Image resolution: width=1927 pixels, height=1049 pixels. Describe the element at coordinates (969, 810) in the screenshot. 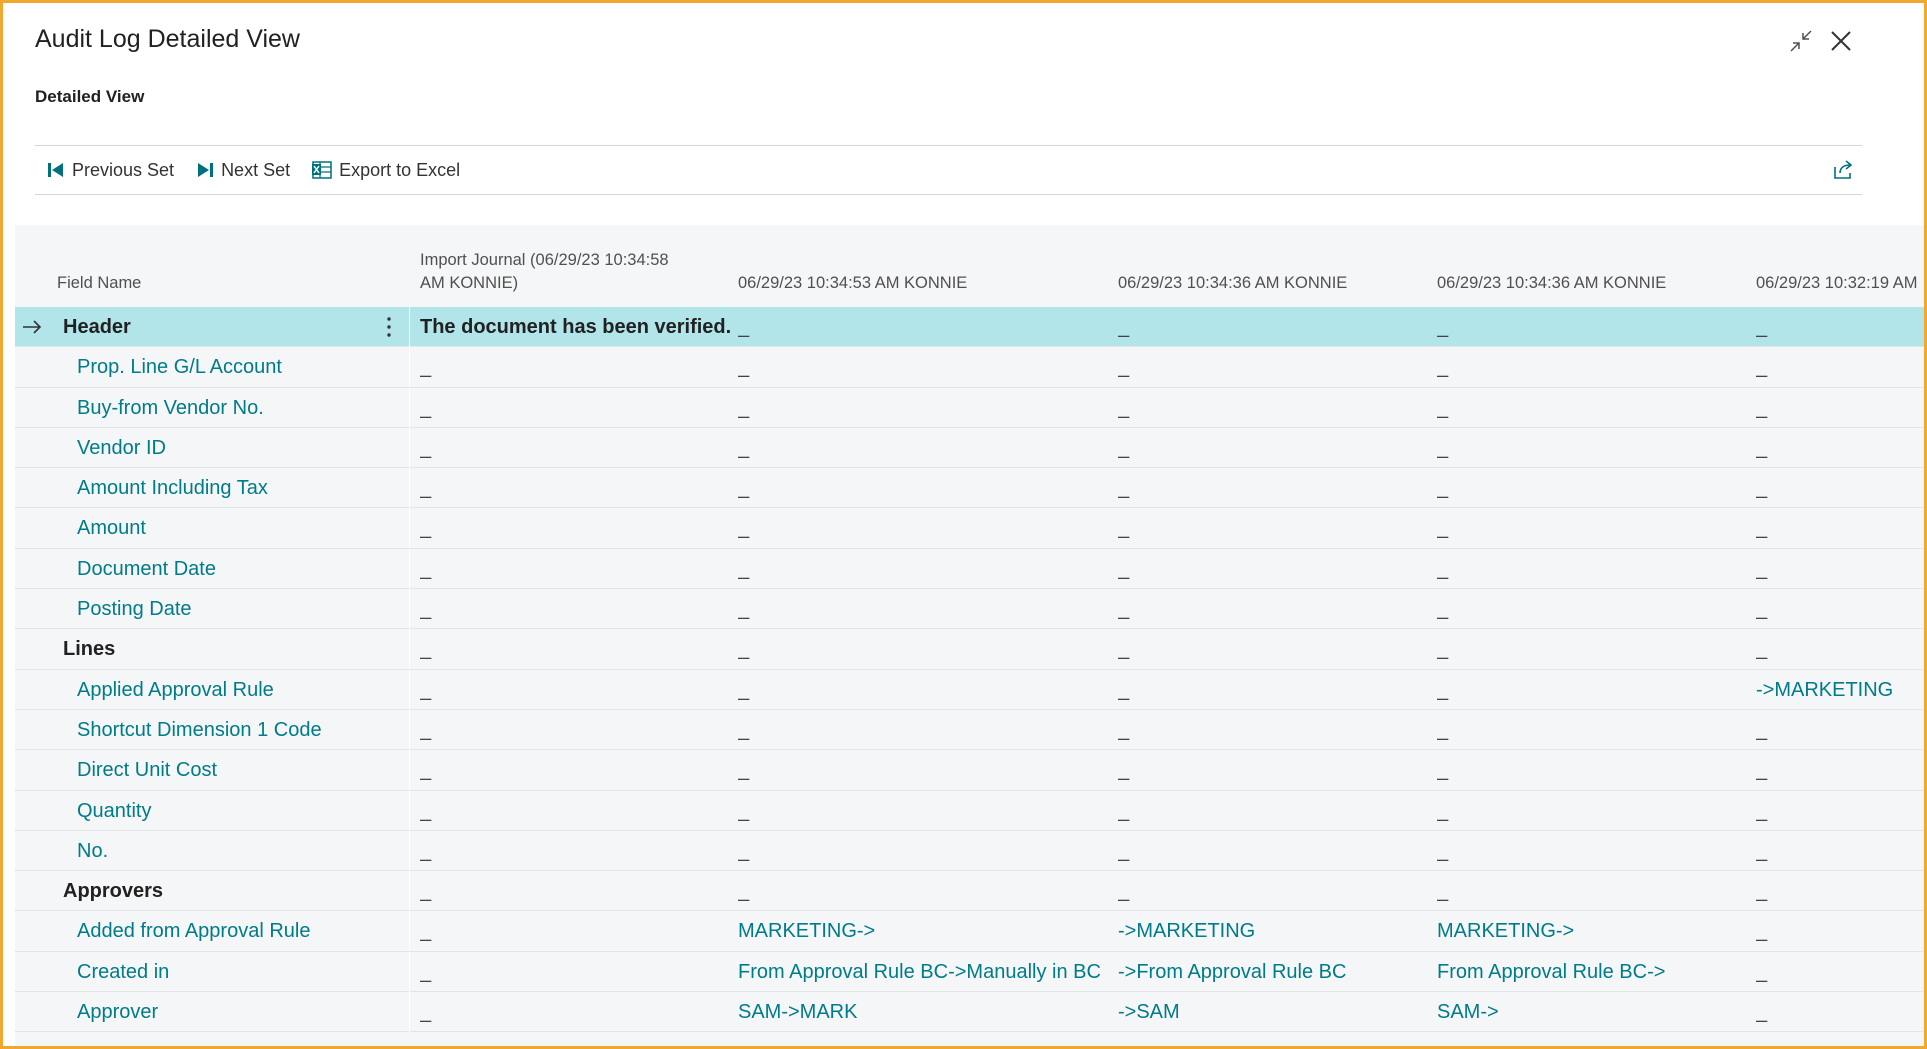

I see `table-row: Quantity _ _ _ _ _` at that location.